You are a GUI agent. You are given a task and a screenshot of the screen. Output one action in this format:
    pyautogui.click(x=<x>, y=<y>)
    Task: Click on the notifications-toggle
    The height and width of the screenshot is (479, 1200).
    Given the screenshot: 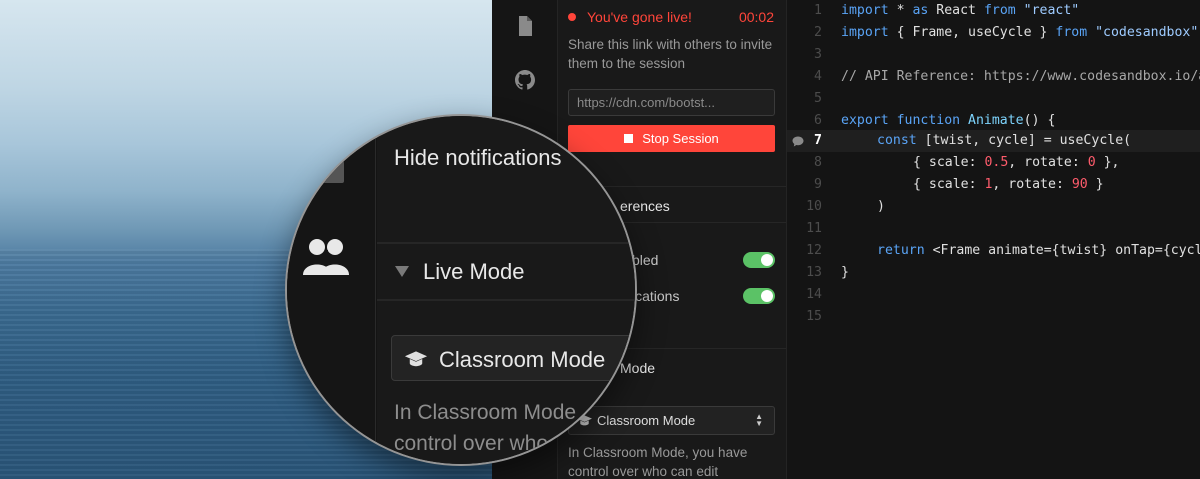 What is the action you would take?
    pyautogui.click(x=759, y=296)
    